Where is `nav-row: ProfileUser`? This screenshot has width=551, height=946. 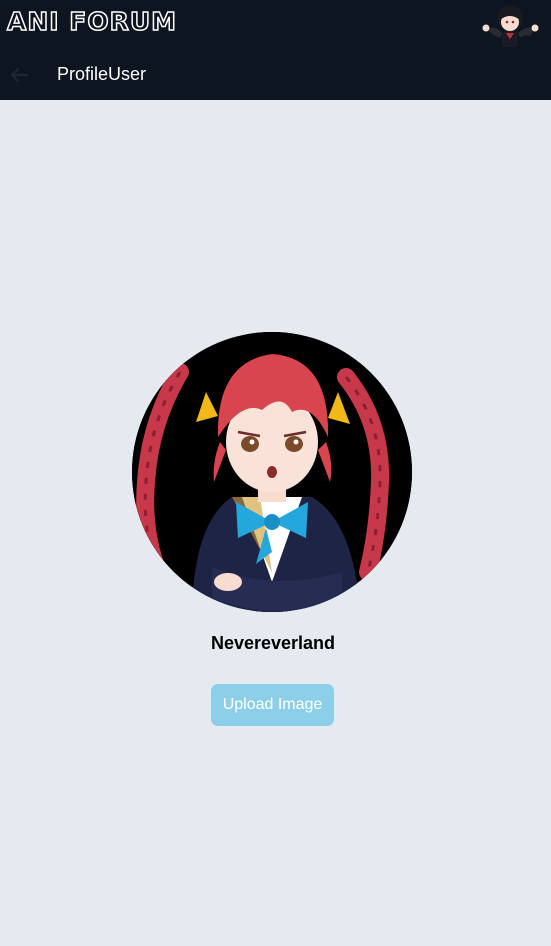 nav-row: ProfileUser is located at coordinates (275, 75).